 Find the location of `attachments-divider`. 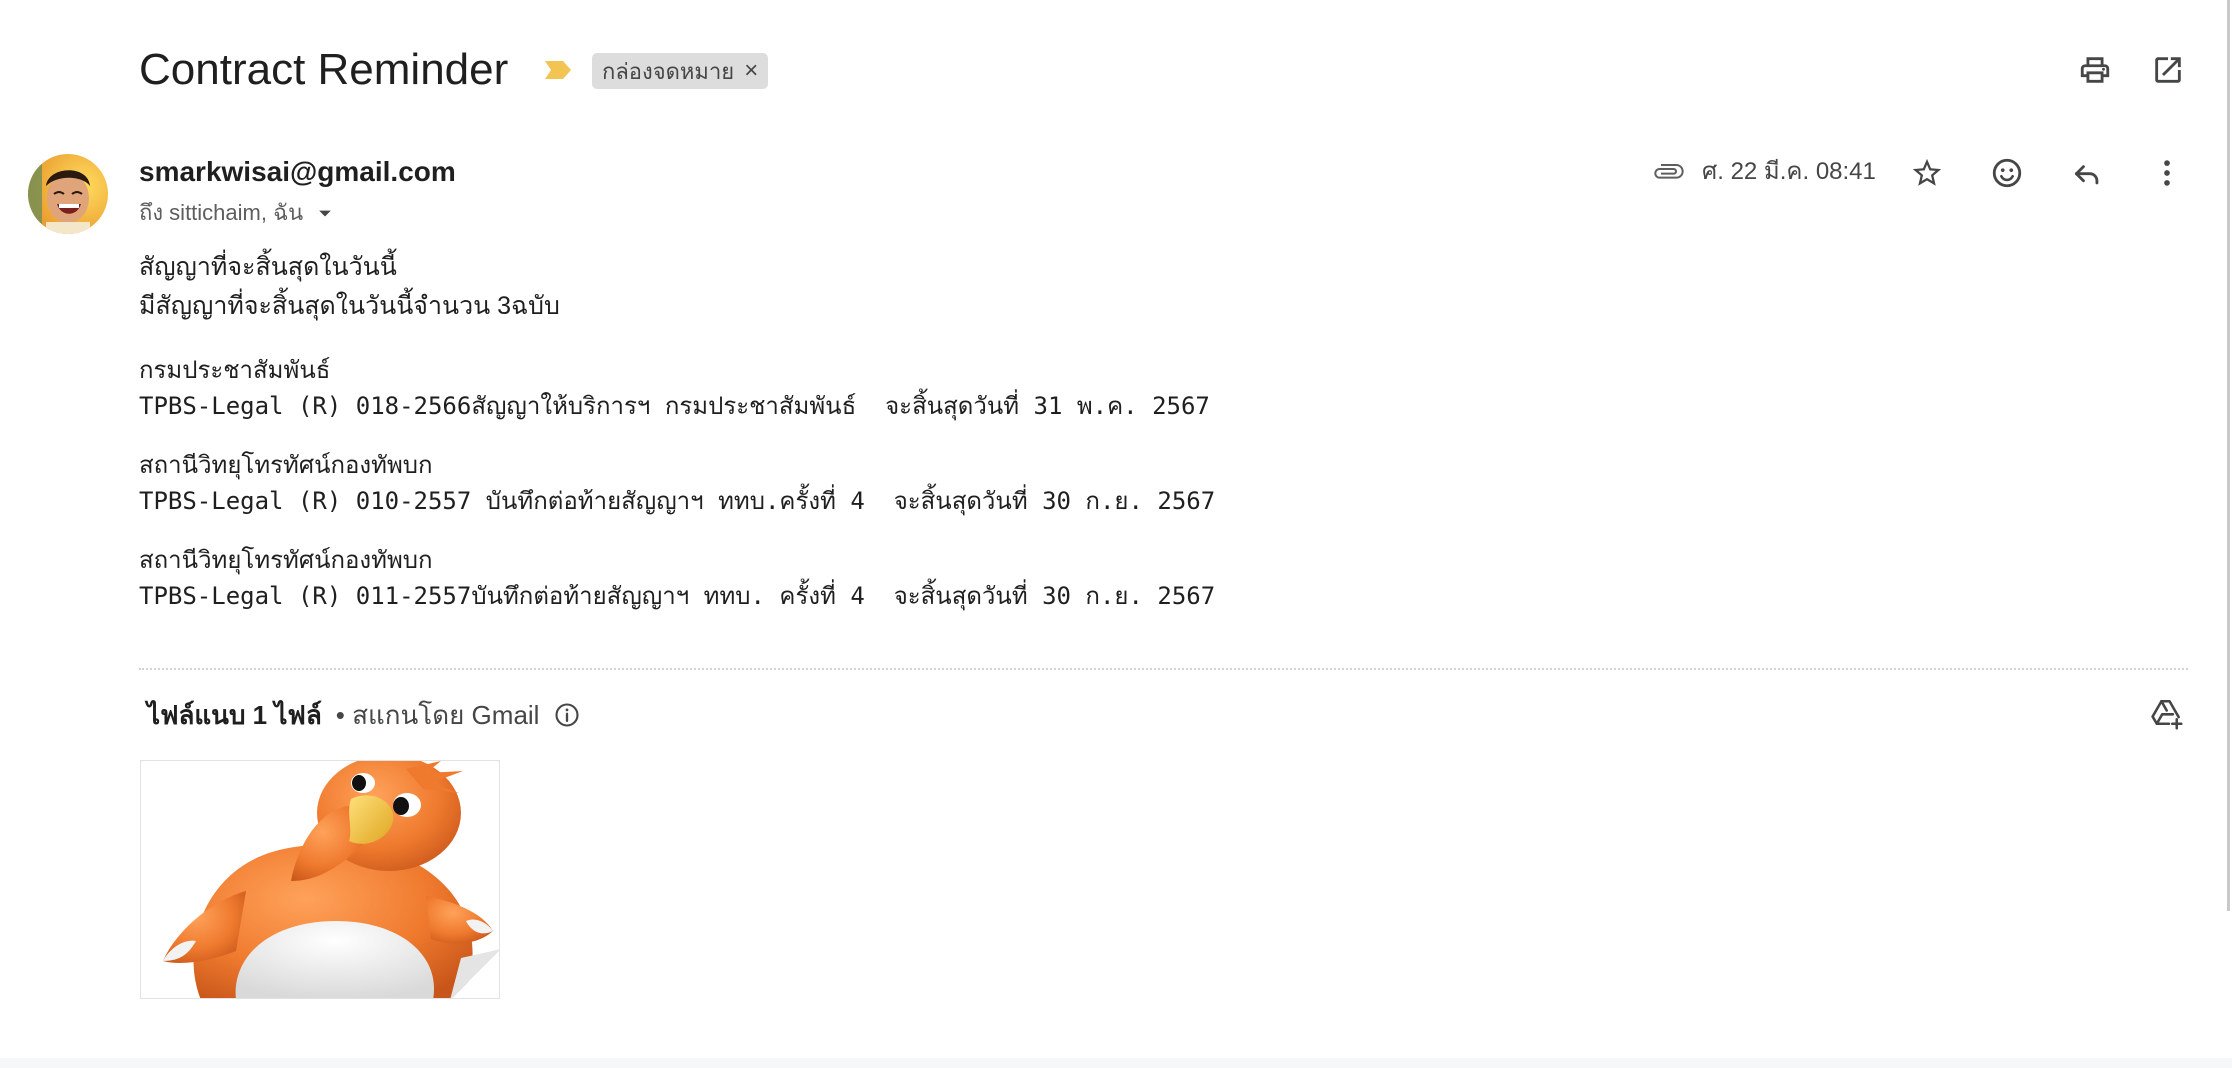

attachments-divider is located at coordinates (1163, 669).